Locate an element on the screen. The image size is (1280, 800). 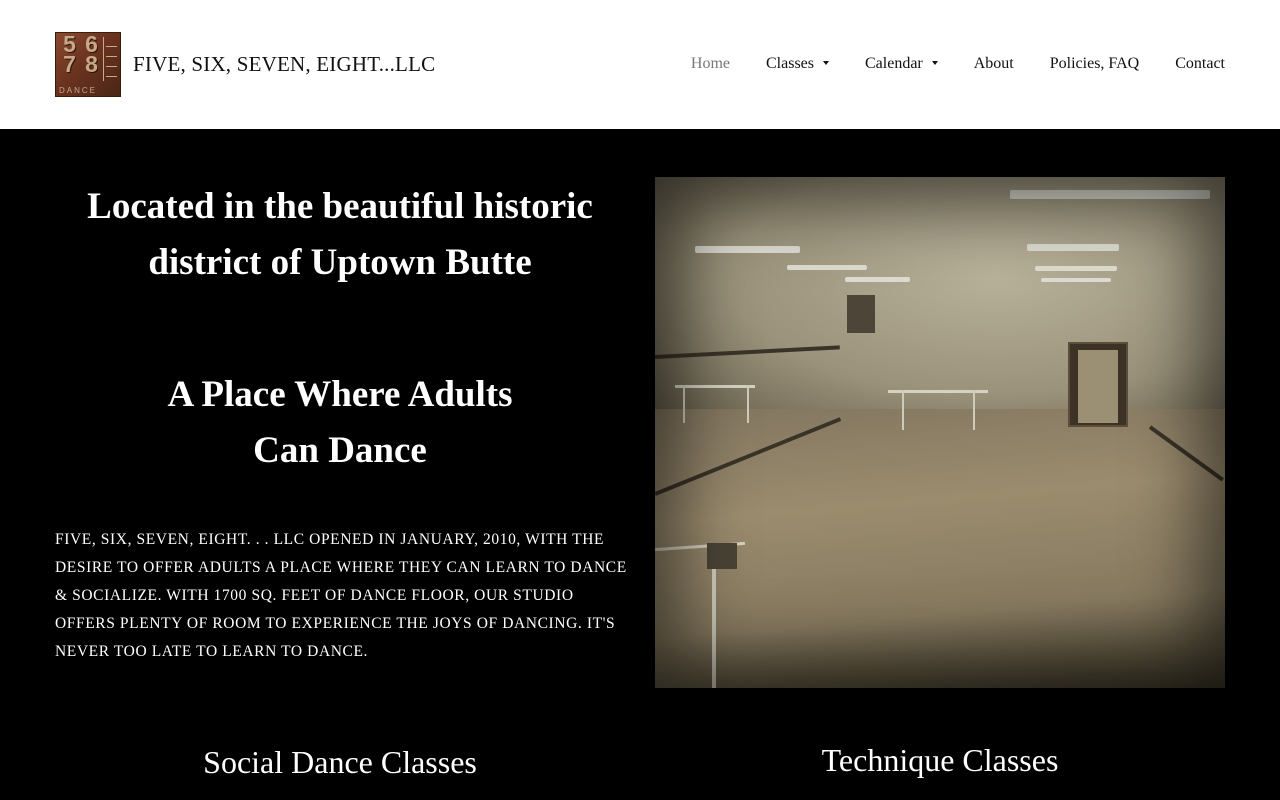
headline-tagline: A Place Where Adults Can Dance is located at coordinates (340, 422).